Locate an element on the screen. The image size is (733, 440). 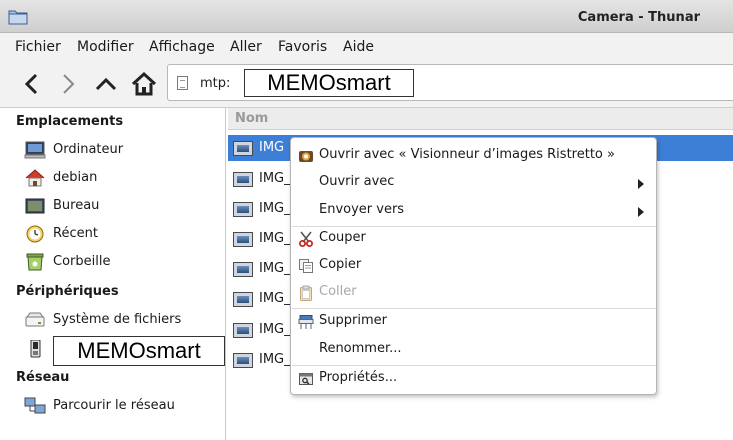
sidebar-item-memosmart is located at coordinates (39, 349).